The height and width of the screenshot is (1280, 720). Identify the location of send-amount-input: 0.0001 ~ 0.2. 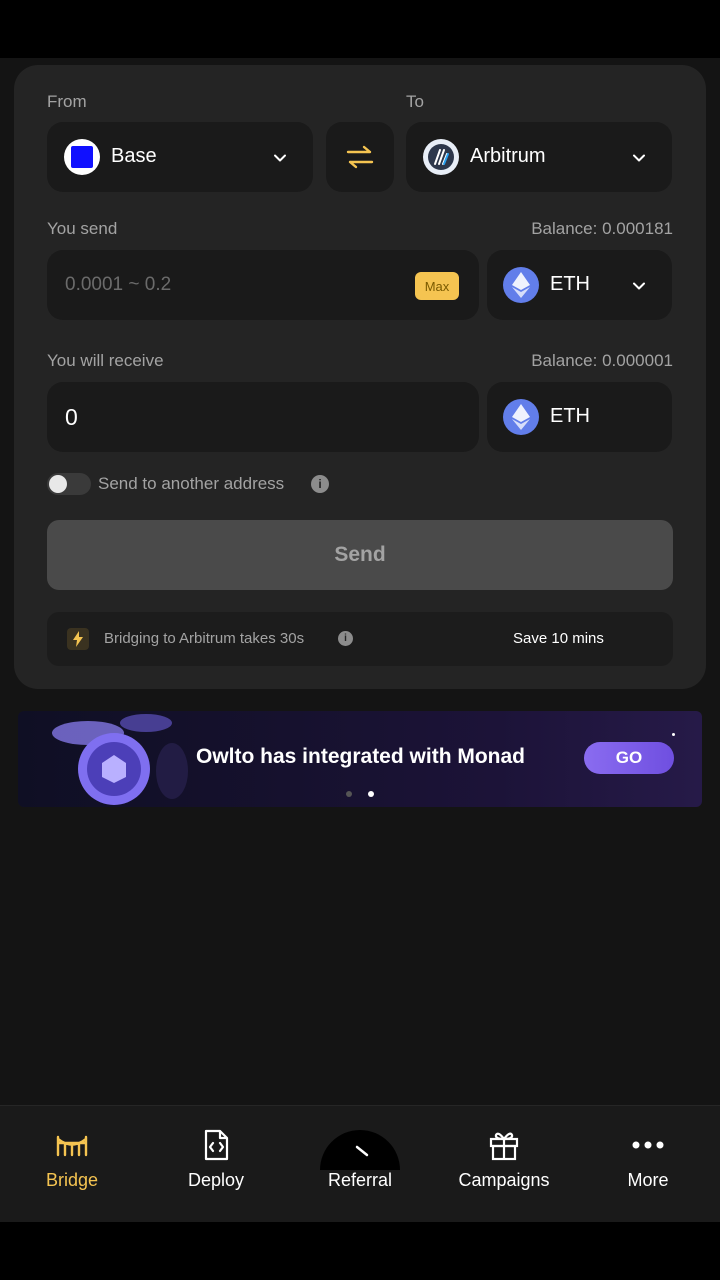
(118, 285).